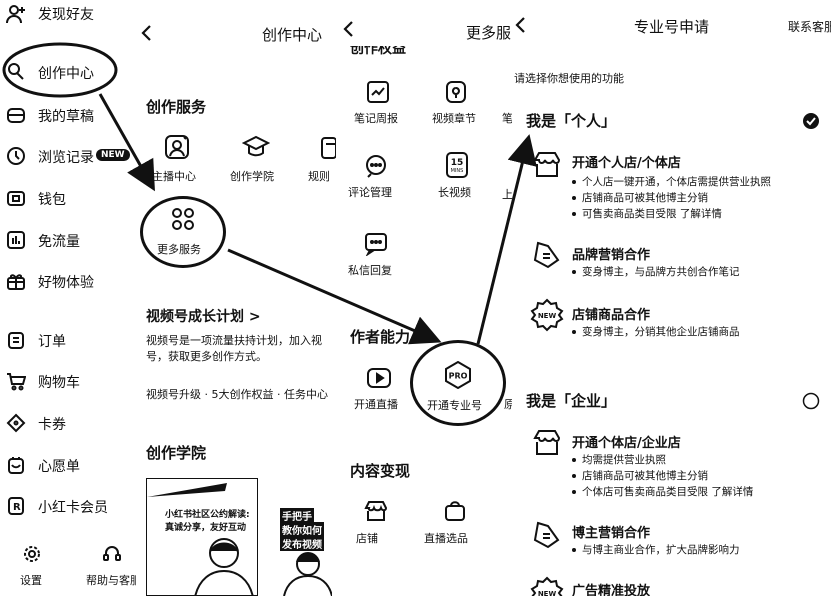  What do you see at coordinates (671, 214) in the screenshot?
I see `bullet: 可售卖商品类目受限 了解详情` at bounding box center [671, 214].